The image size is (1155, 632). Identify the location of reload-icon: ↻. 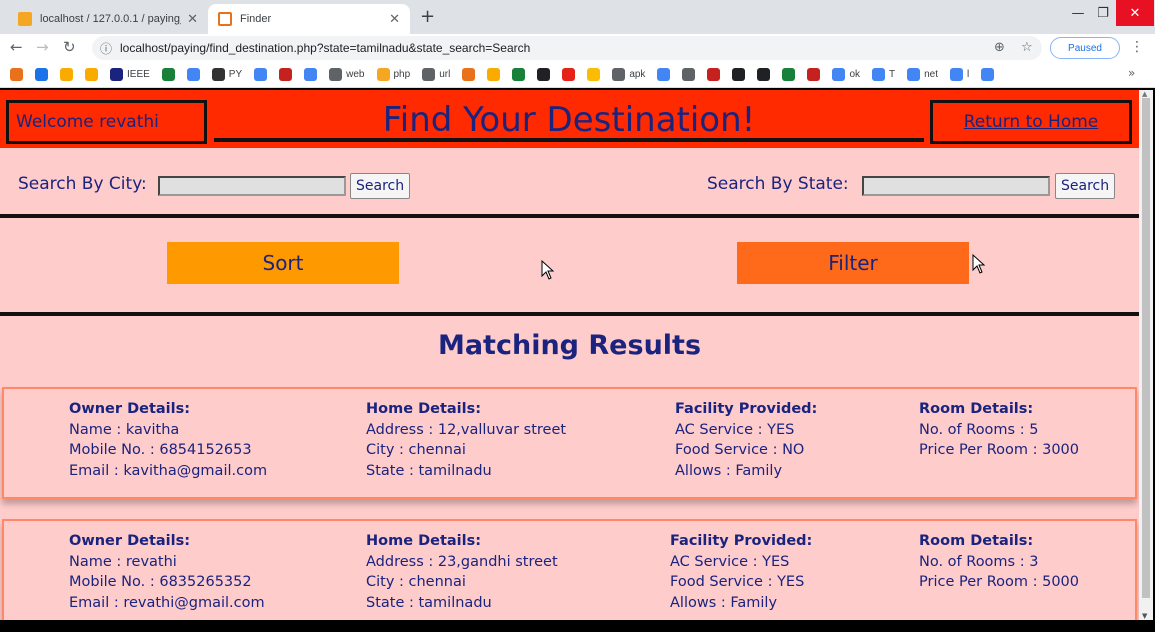
(69, 47).